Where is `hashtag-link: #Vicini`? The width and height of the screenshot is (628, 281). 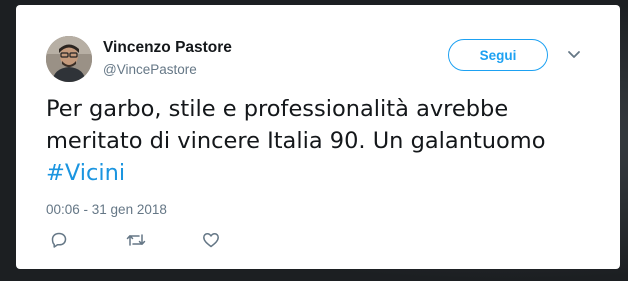 hashtag-link: #Vicini is located at coordinates (85, 173).